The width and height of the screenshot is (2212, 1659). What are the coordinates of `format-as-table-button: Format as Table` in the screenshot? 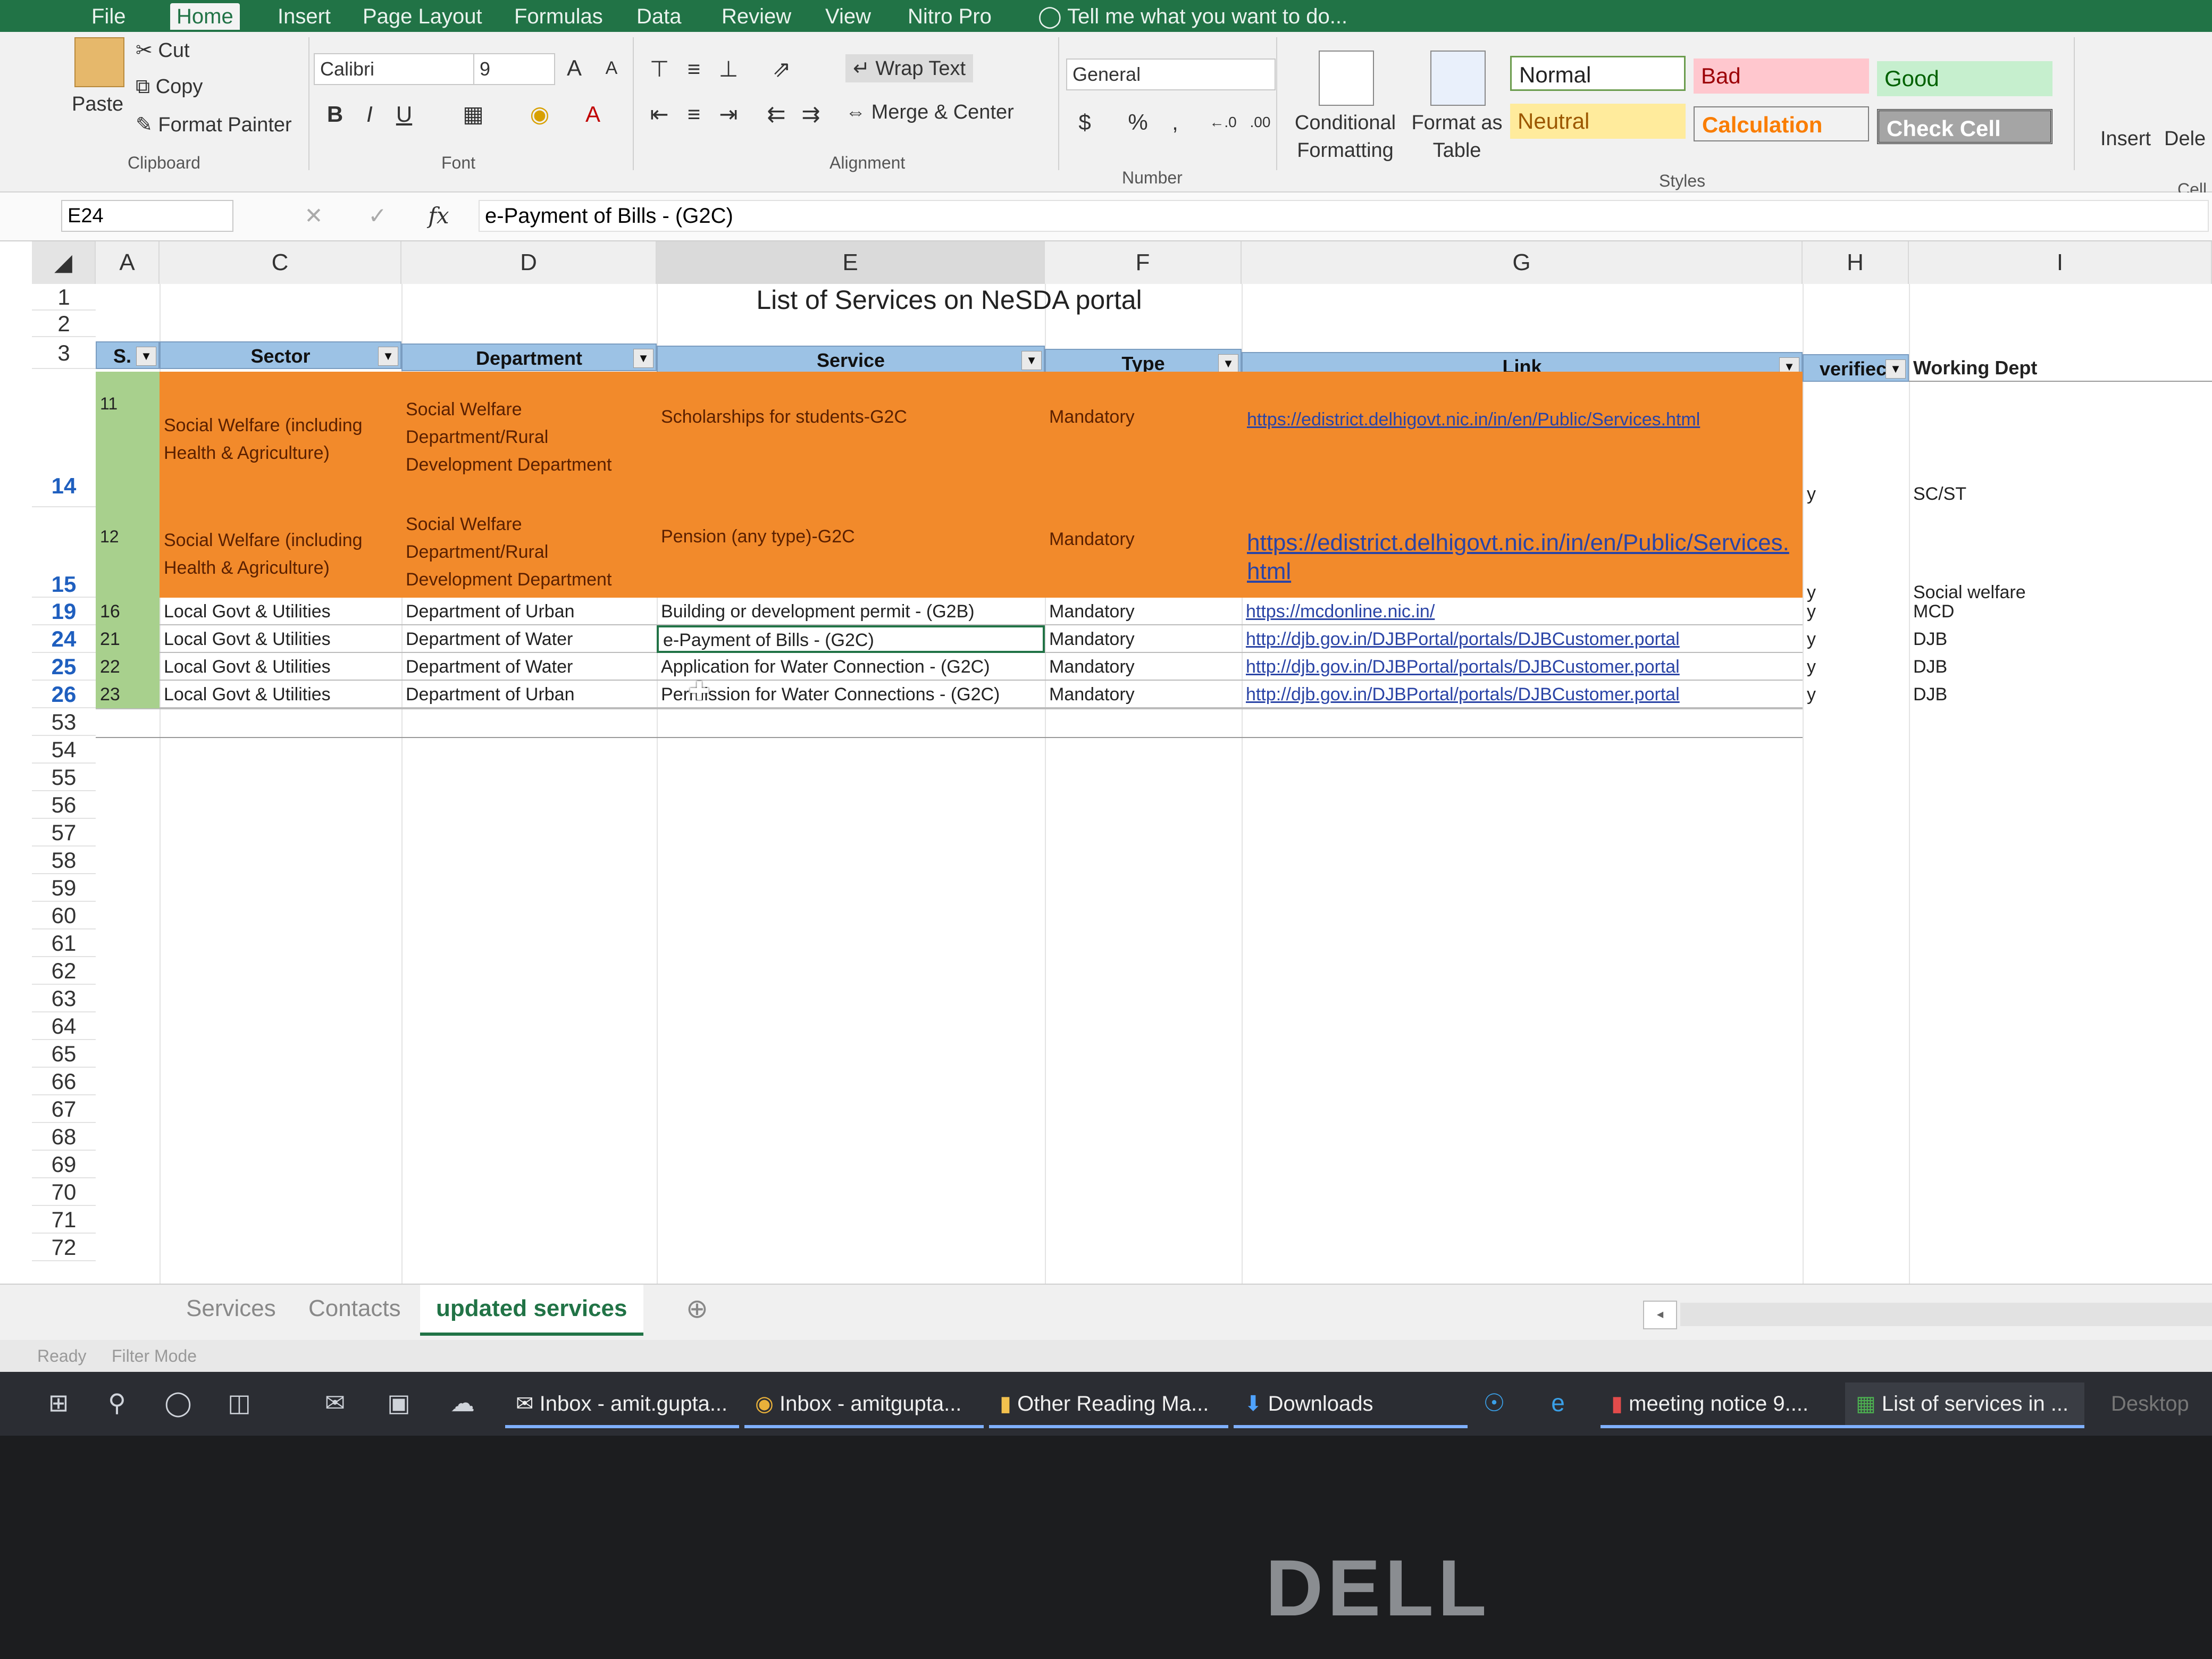 It's located at (1457, 136).